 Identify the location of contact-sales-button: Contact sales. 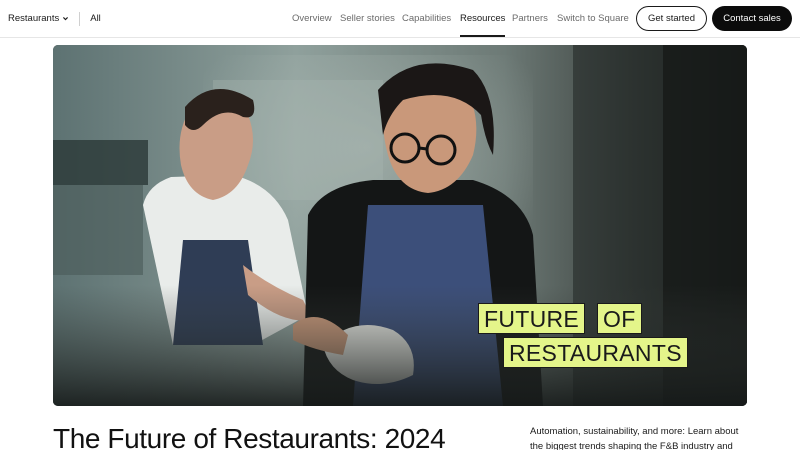
(752, 18).